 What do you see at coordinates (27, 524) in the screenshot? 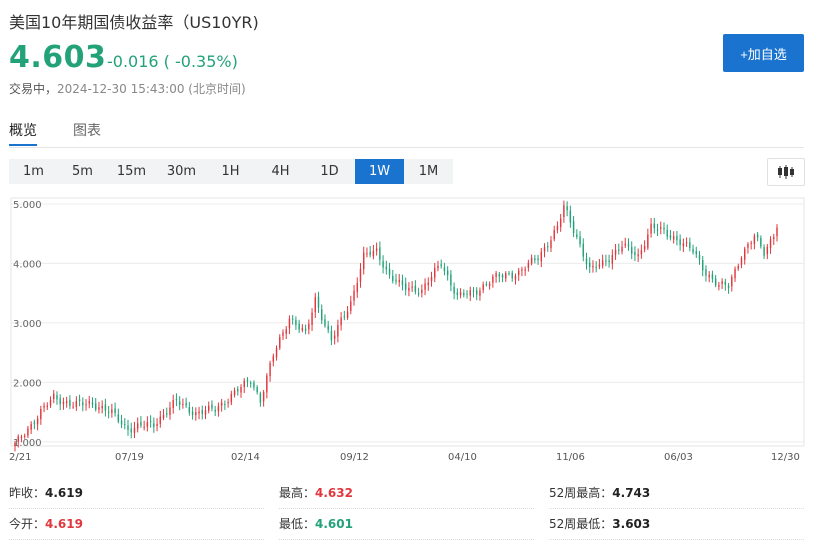
I see `stat-open-label: 今开：` at bounding box center [27, 524].